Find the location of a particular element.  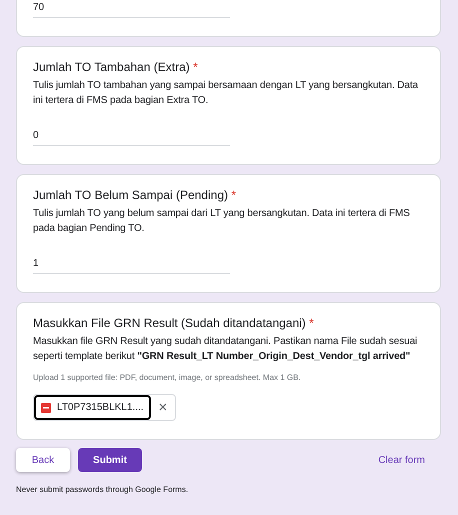

answer-field: 1 is located at coordinates (131, 265).